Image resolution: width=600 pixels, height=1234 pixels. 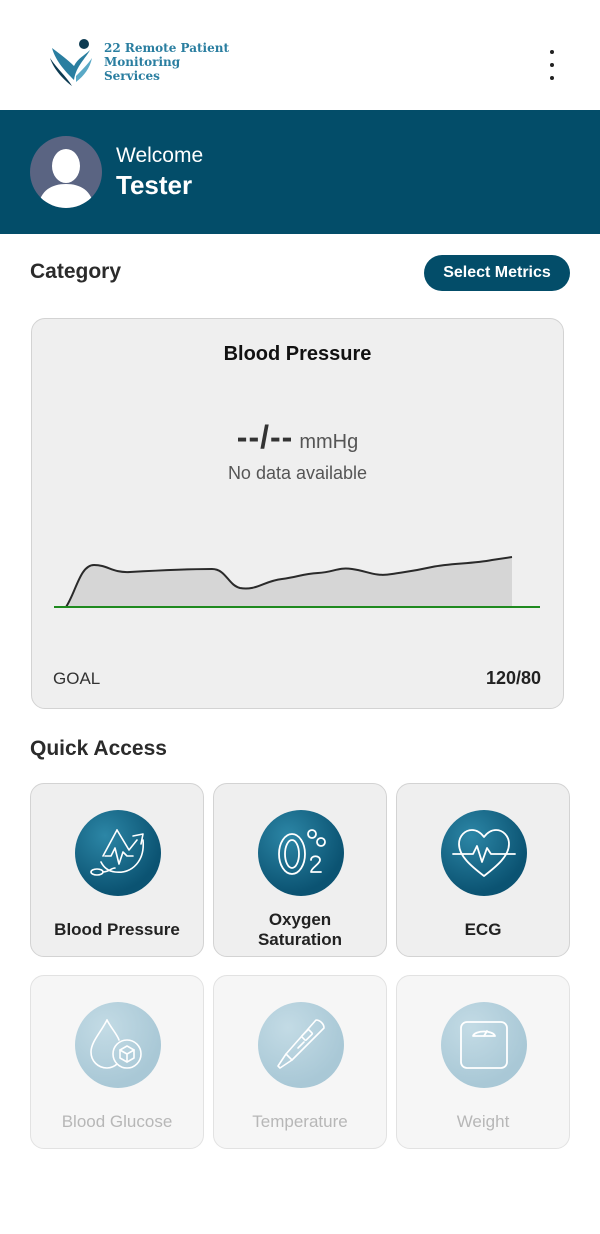 I want to click on blood-glucose-icon, so click(x=116, y=1044).